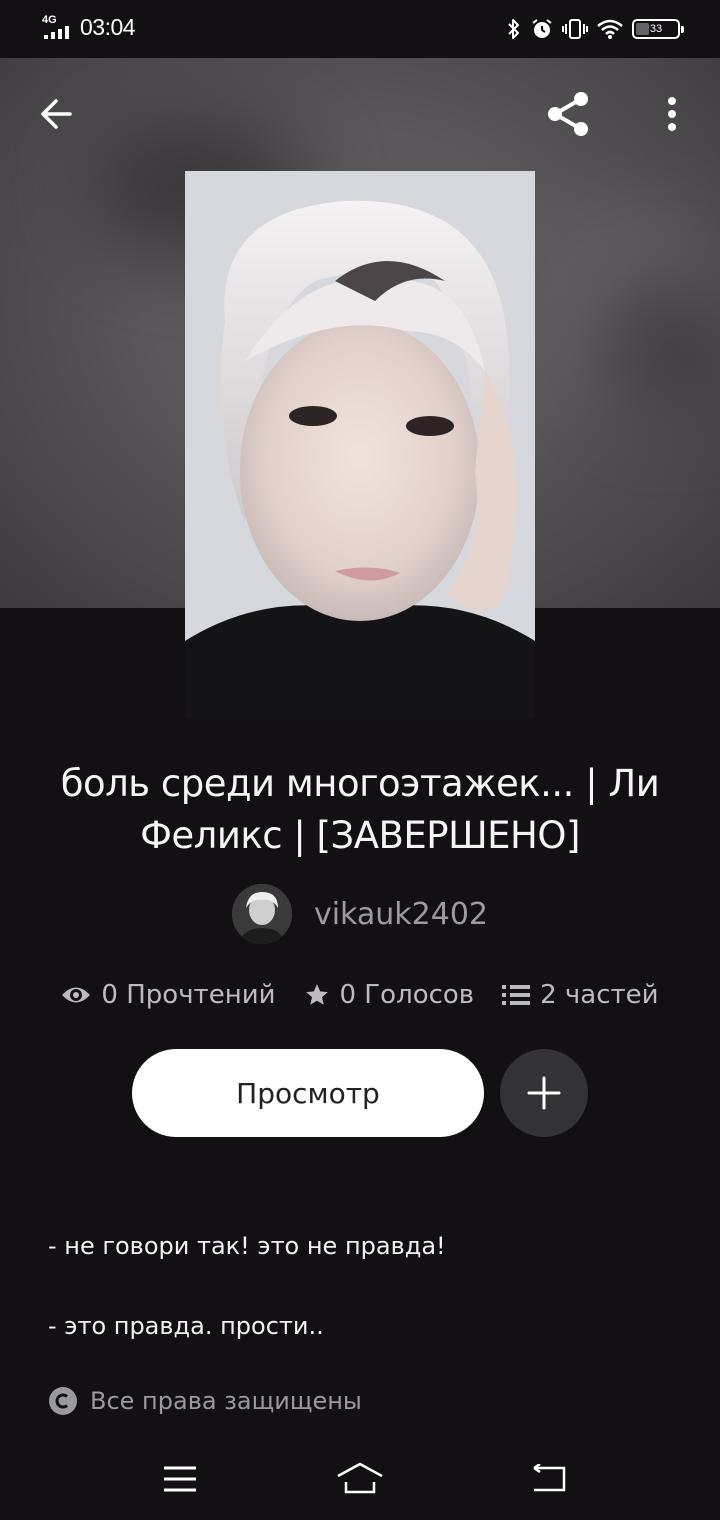 This screenshot has width=720, height=1520. I want to click on add-to-library-button, so click(544, 1093).